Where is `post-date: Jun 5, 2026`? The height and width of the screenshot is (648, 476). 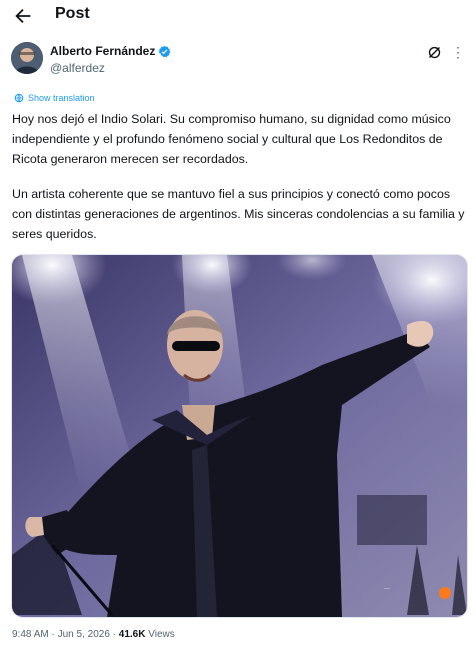
post-date: Jun 5, 2026 is located at coordinates (84, 634).